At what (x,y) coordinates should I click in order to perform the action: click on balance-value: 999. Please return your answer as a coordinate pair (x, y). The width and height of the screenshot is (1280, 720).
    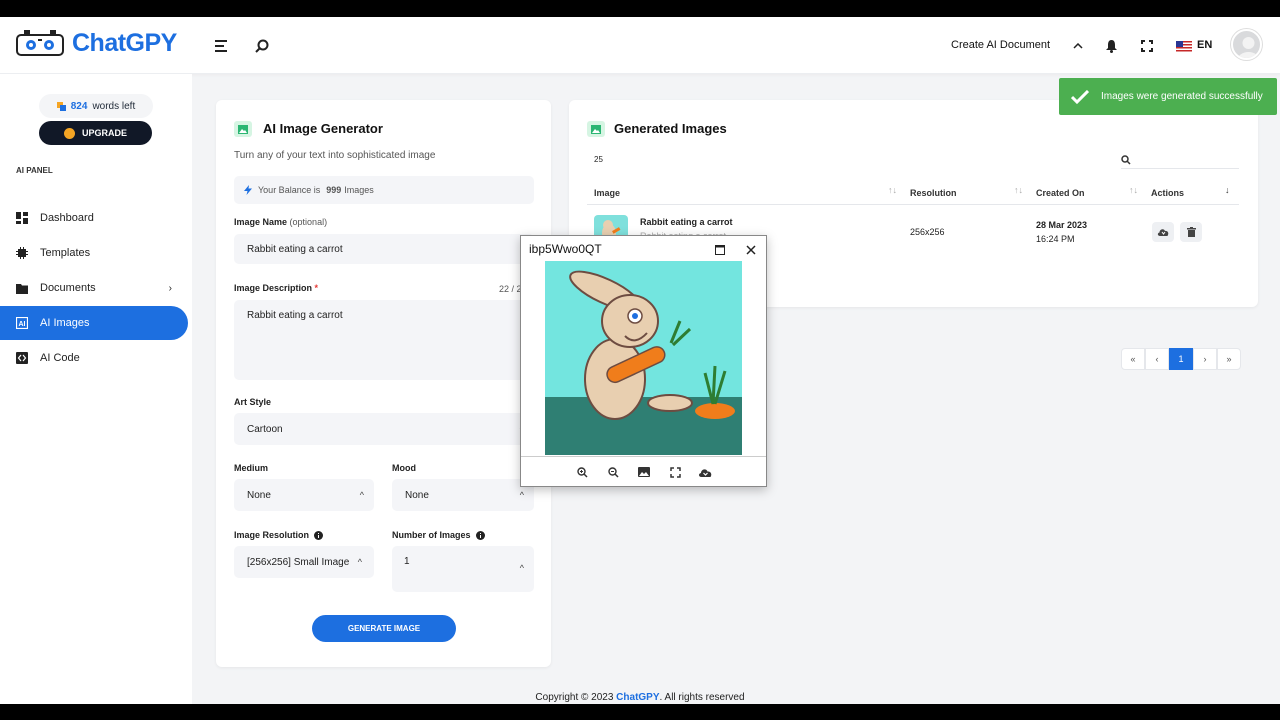
    Looking at the image, I should click on (334, 190).